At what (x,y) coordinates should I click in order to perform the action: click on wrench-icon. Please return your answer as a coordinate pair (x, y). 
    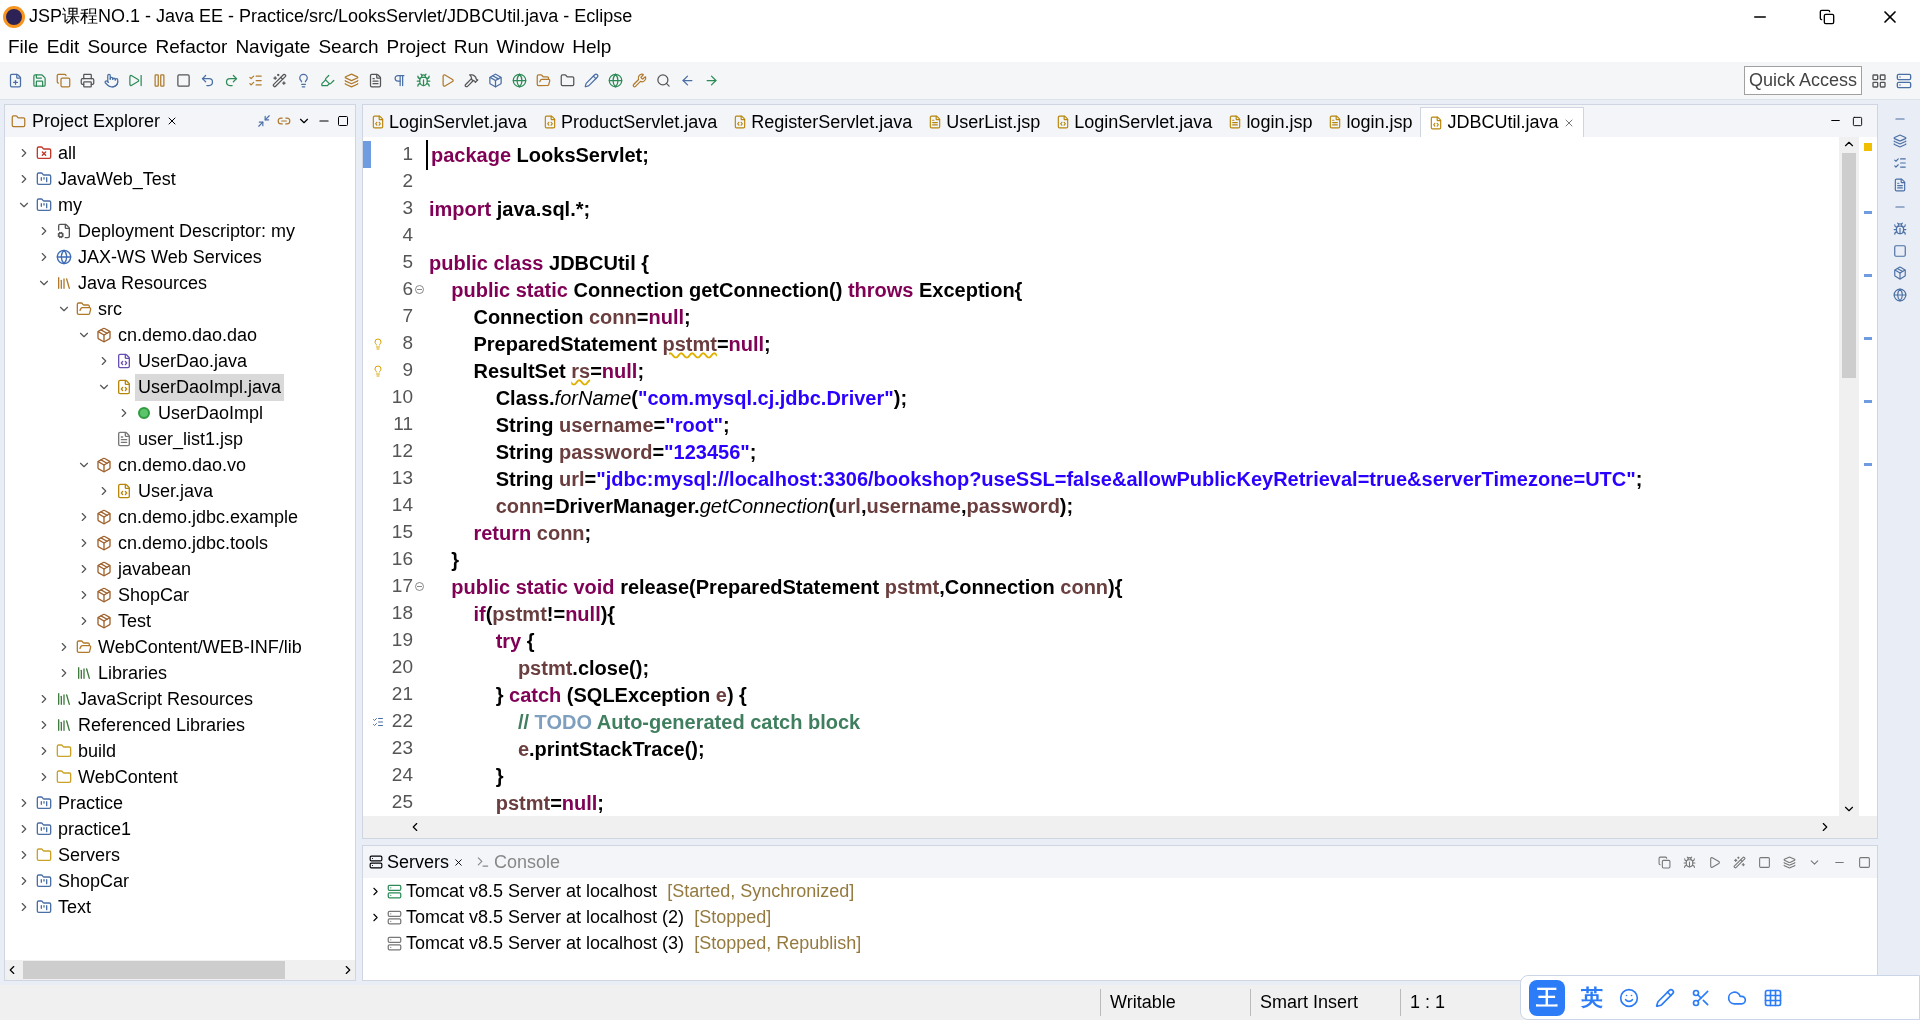
    Looking at the image, I should click on (639, 80).